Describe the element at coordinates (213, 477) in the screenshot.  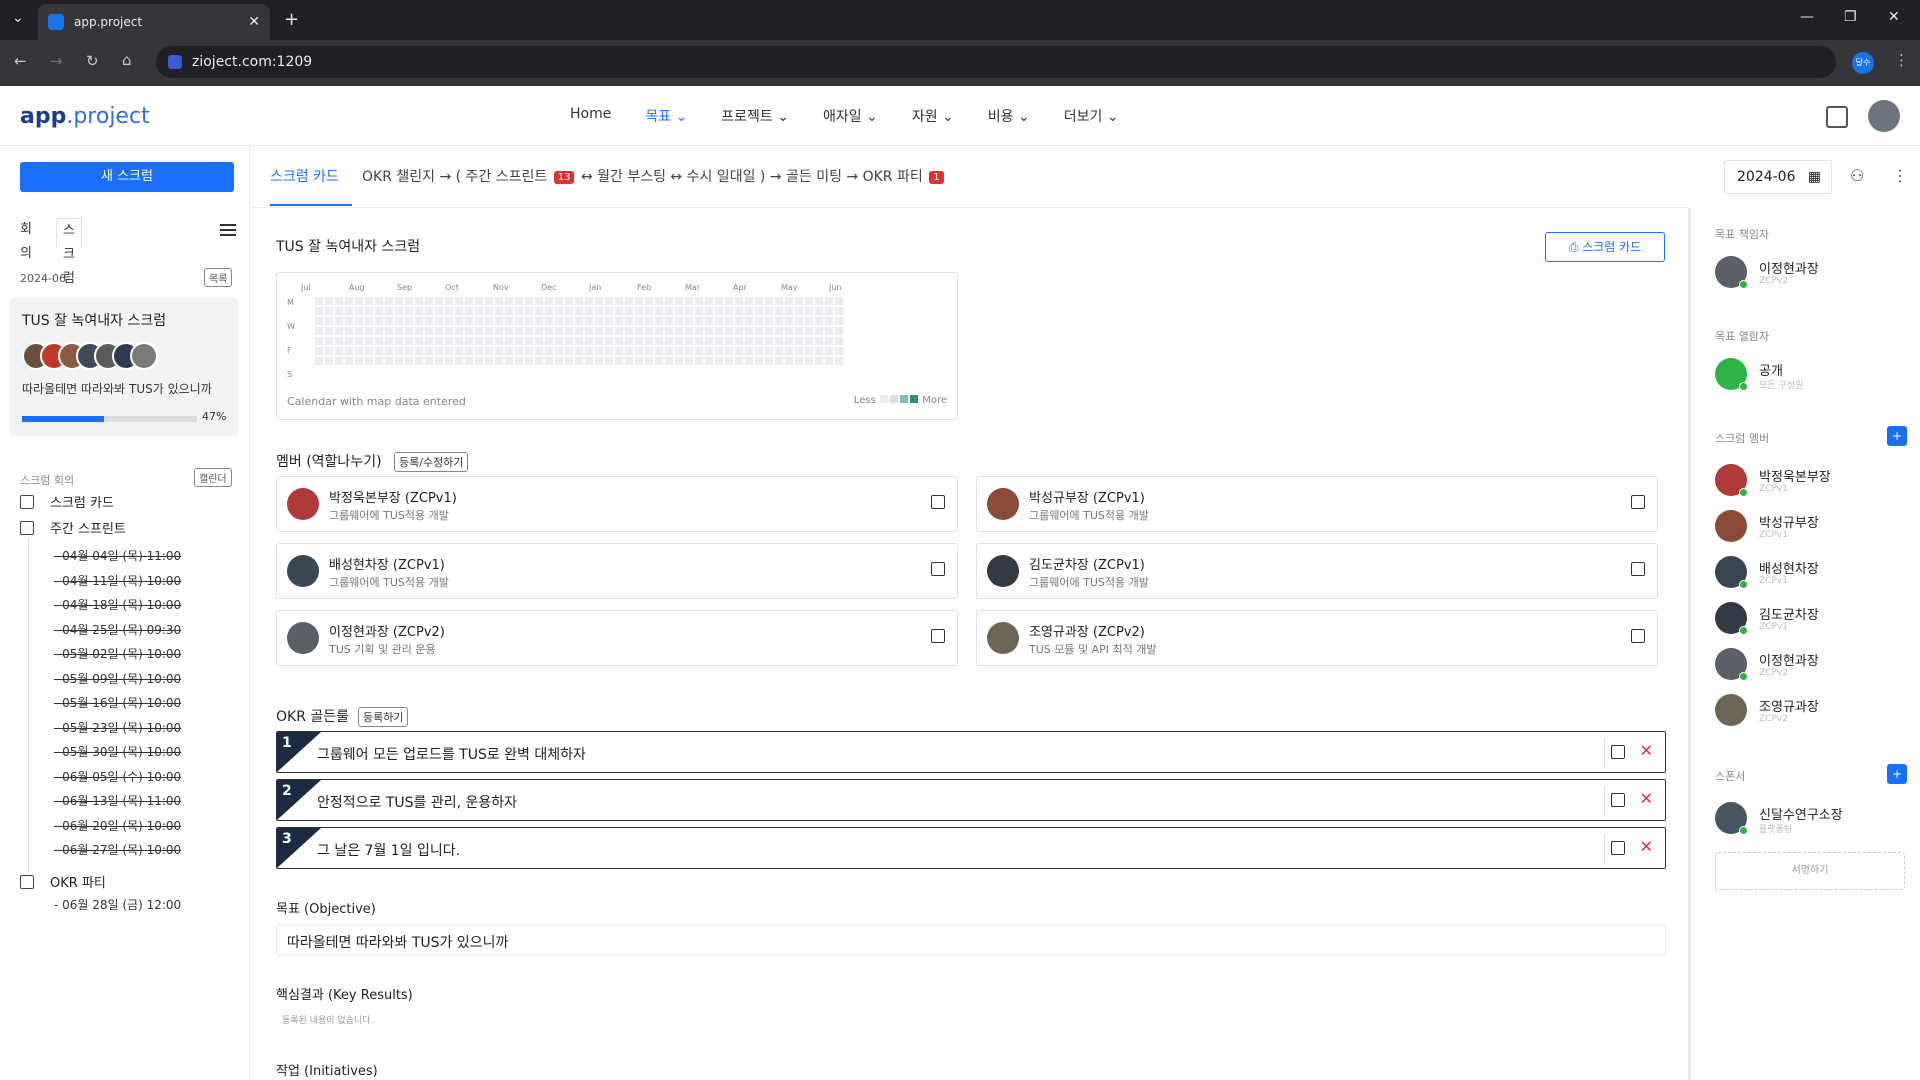
I see `calendar-button: 캘린더` at that location.